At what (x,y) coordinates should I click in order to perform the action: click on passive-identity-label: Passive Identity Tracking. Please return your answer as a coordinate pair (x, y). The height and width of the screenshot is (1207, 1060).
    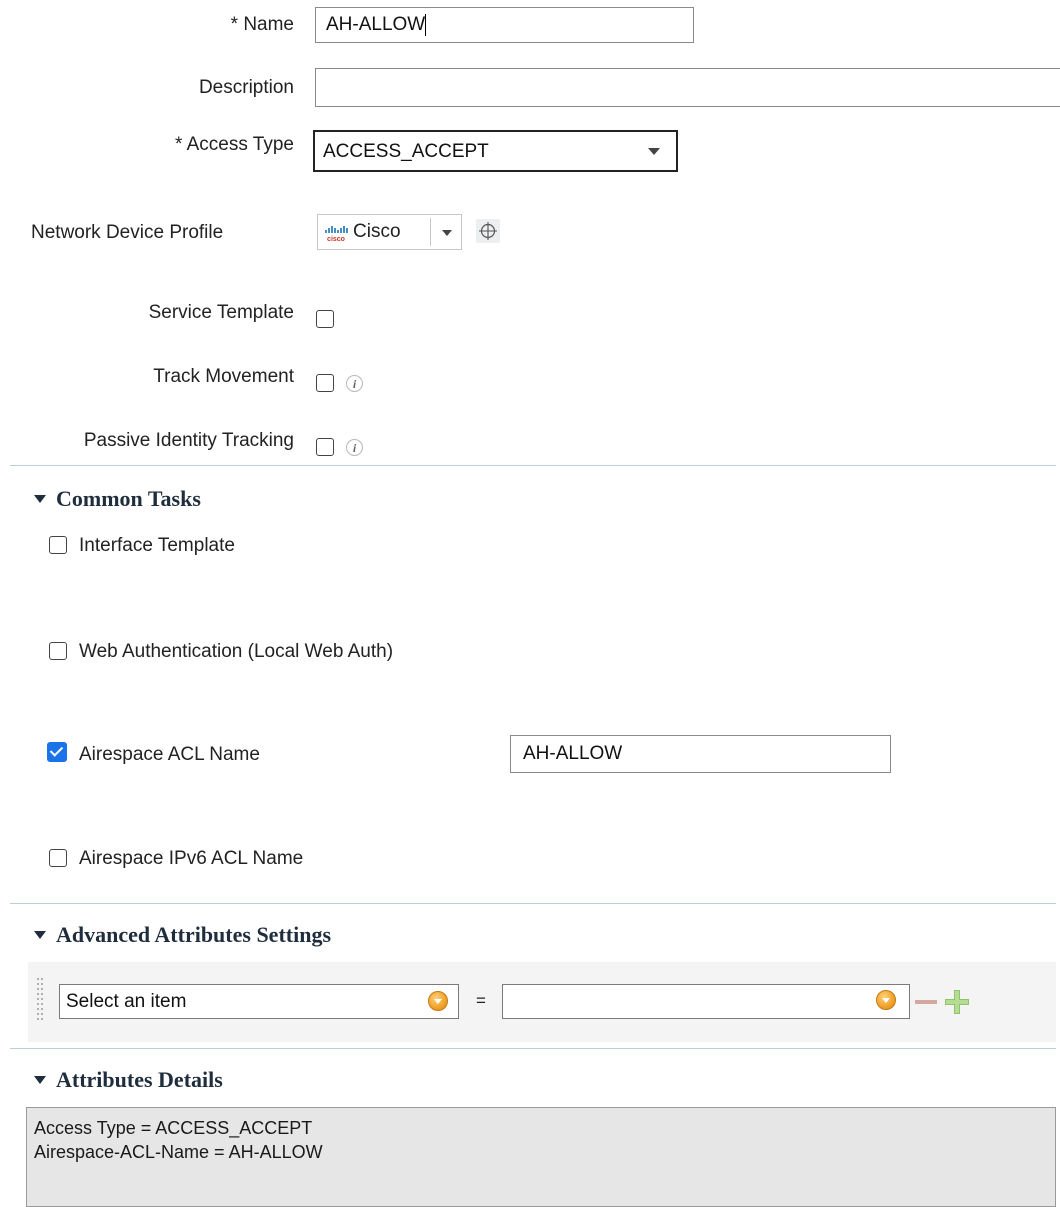
    Looking at the image, I should click on (188, 440).